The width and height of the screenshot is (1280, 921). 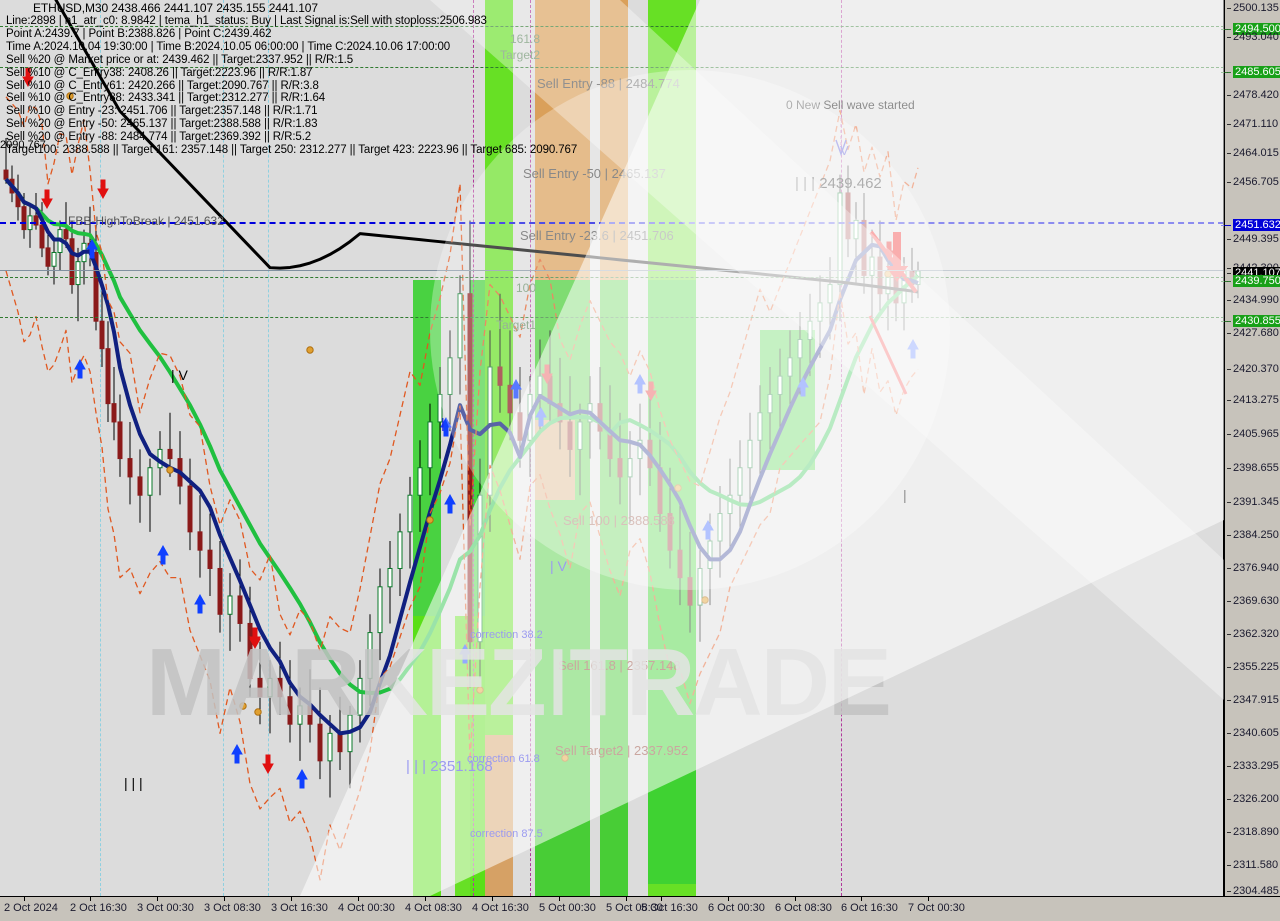 What do you see at coordinates (133, 783) in the screenshot?
I see `annotation-wave-iii-left: | | |` at bounding box center [133, 783].